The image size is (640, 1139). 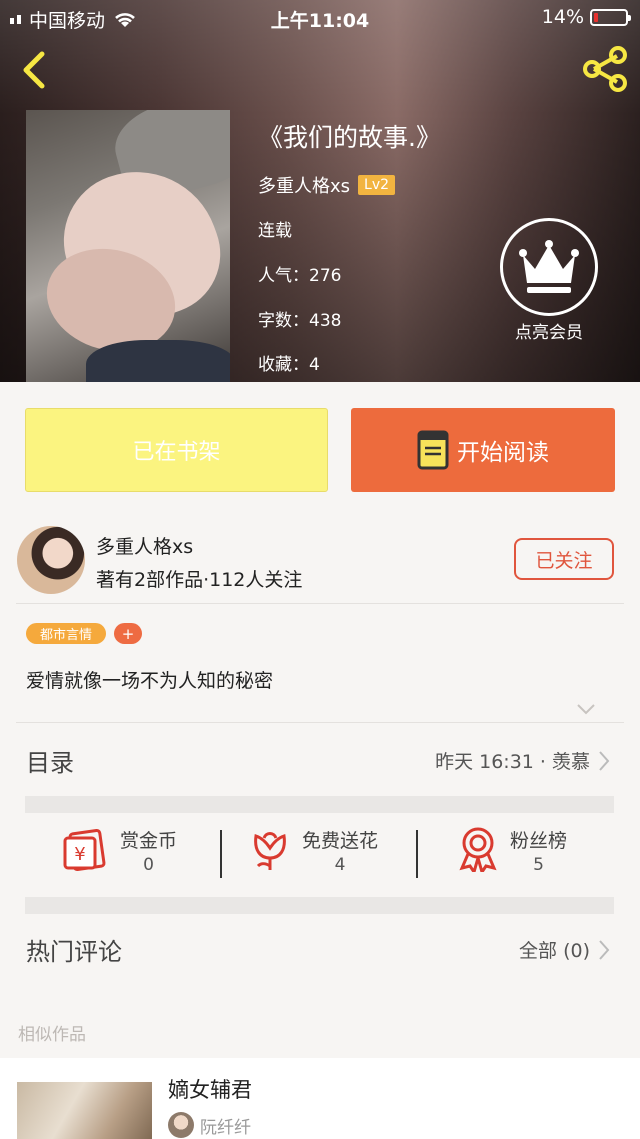 What do you see at coordinates (586, 709) in the screenshot?
I see `chevron-down-icon` at bounding box center [586, 709].